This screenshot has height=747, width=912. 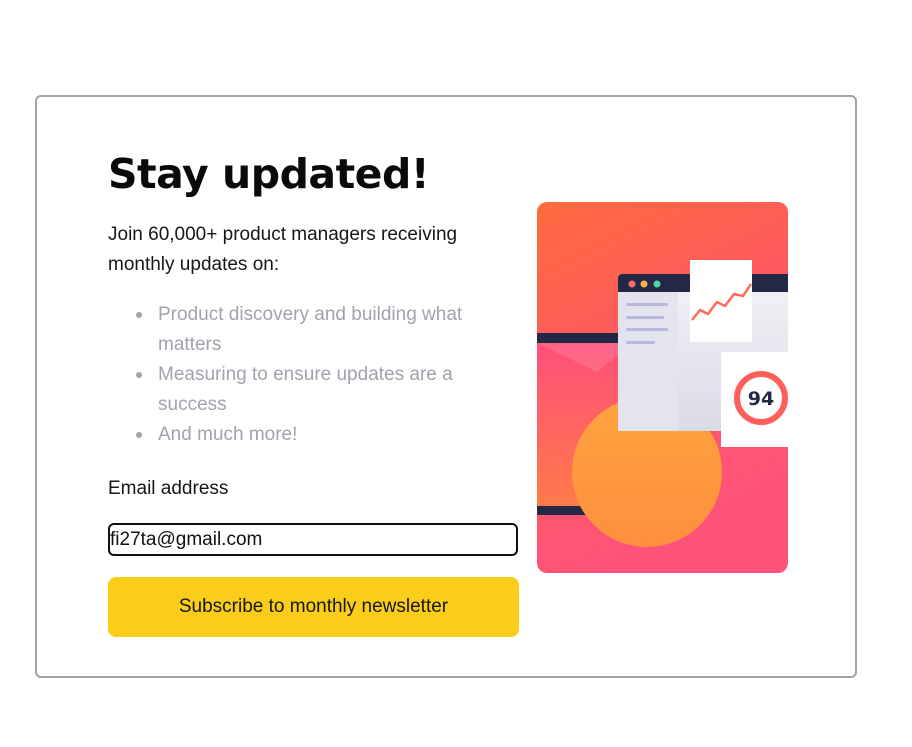 I want to click on dashboard-illustration: 94, so click(x=662, y=387).